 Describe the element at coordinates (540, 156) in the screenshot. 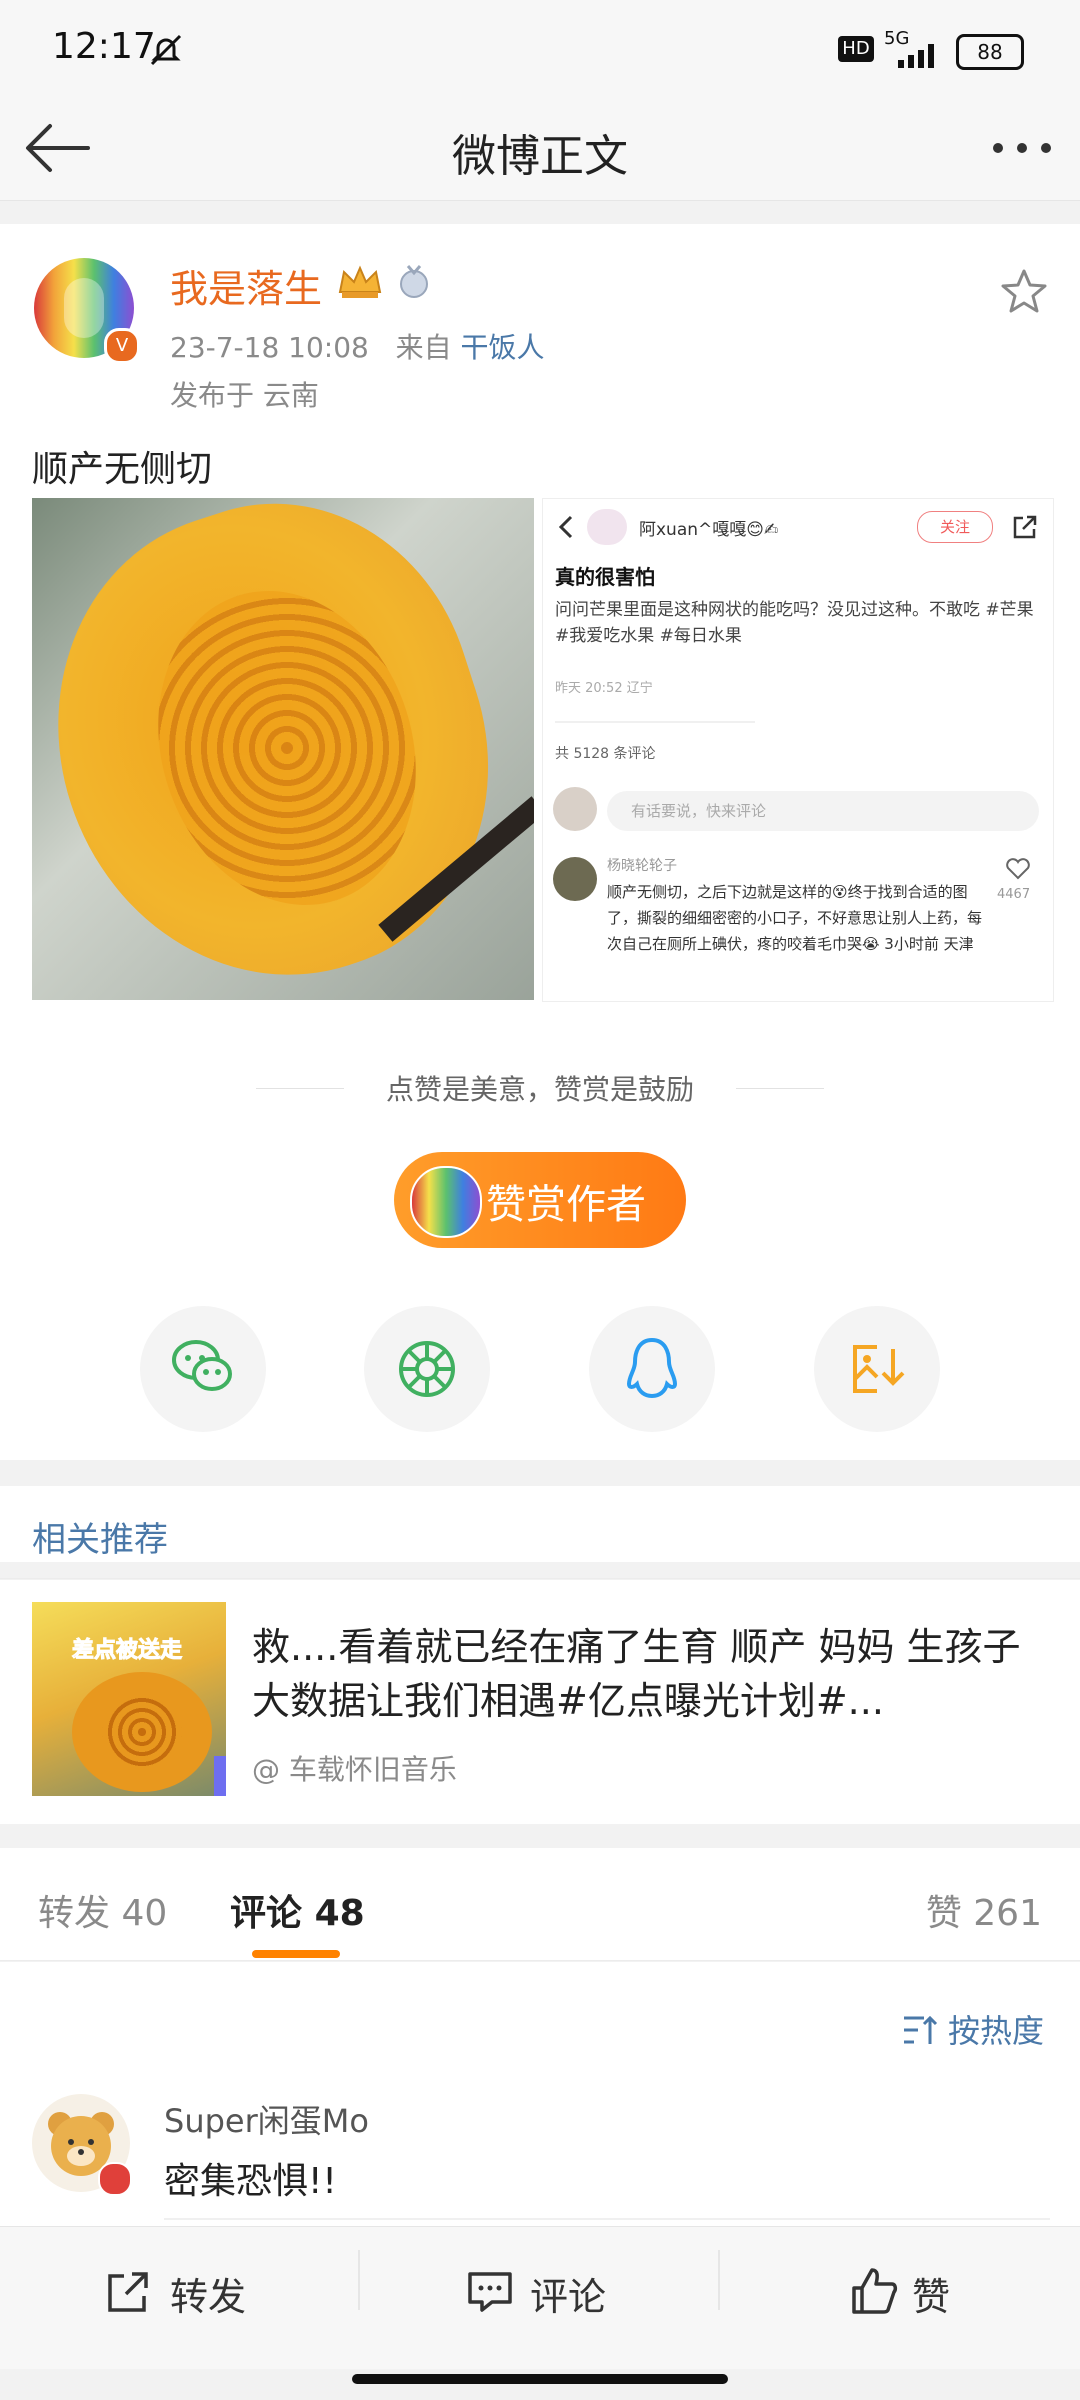

I see `page-title: 微博正文` at that location.